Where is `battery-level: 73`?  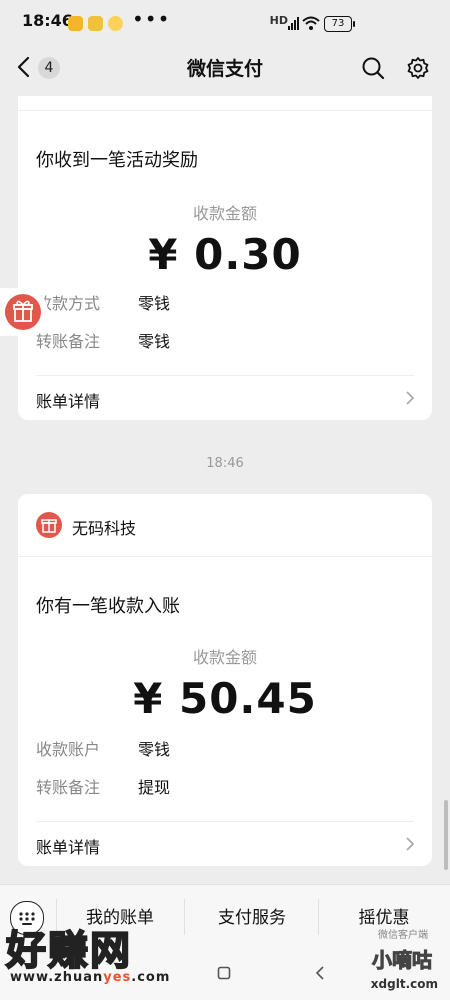
battery-level: 73 is located at coordinates (338, 23).